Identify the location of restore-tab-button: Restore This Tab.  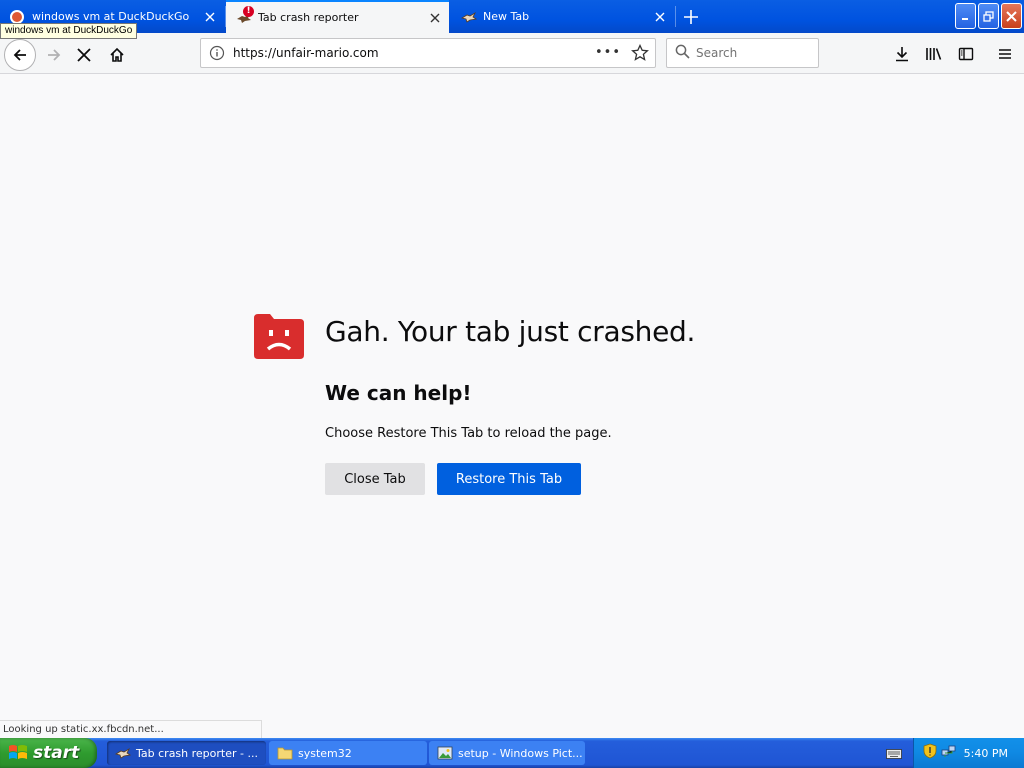
(509, 479).